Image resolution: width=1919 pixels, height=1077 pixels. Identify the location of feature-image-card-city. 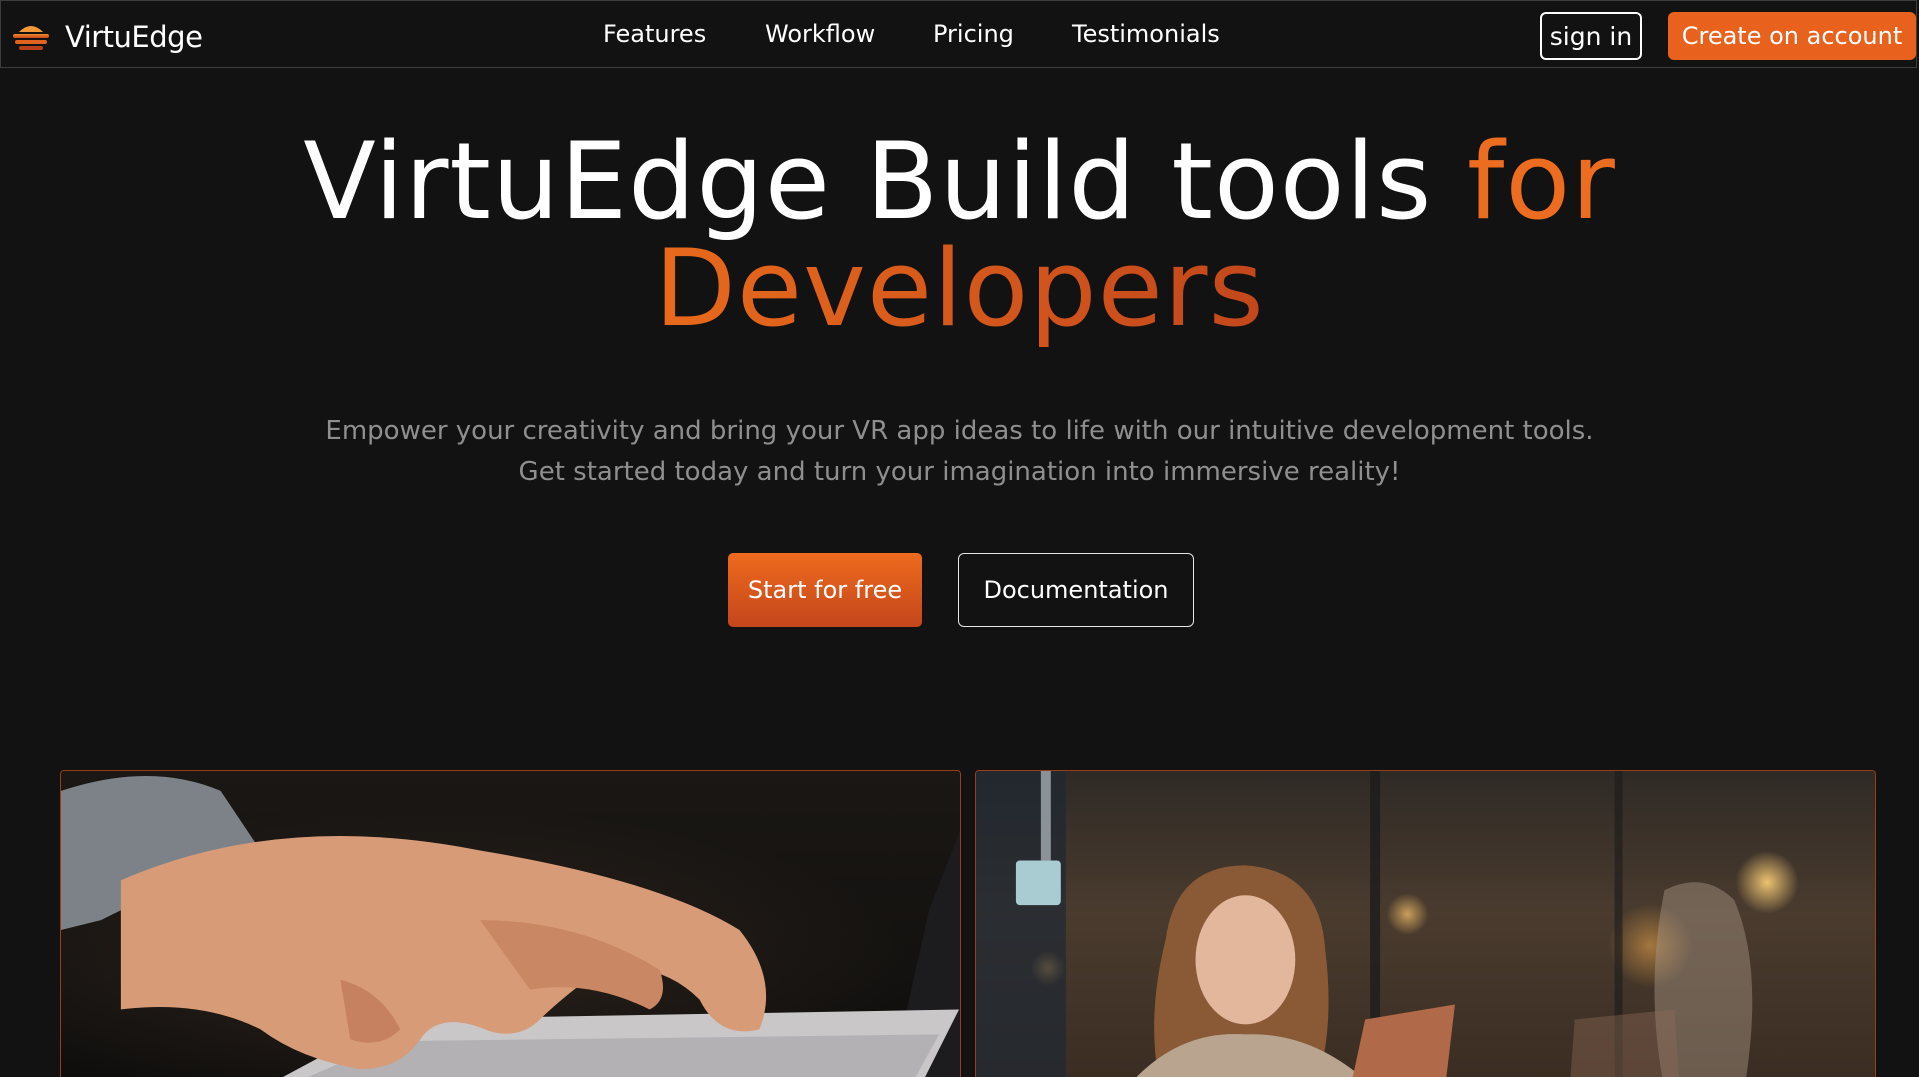
(1425, 923).